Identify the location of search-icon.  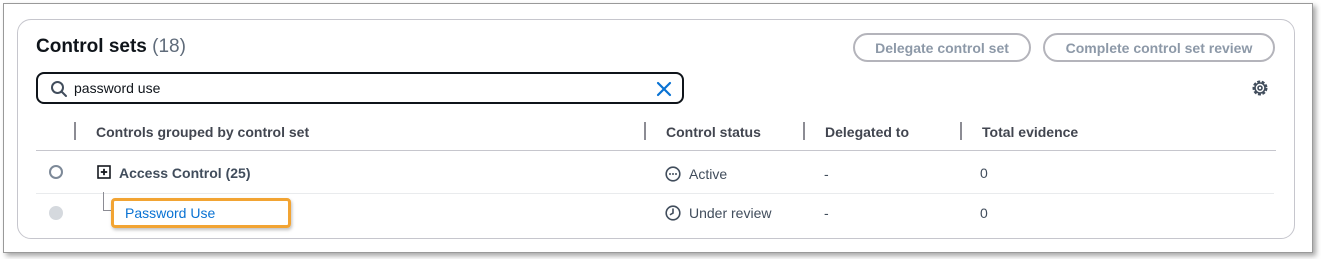
(59, 89).